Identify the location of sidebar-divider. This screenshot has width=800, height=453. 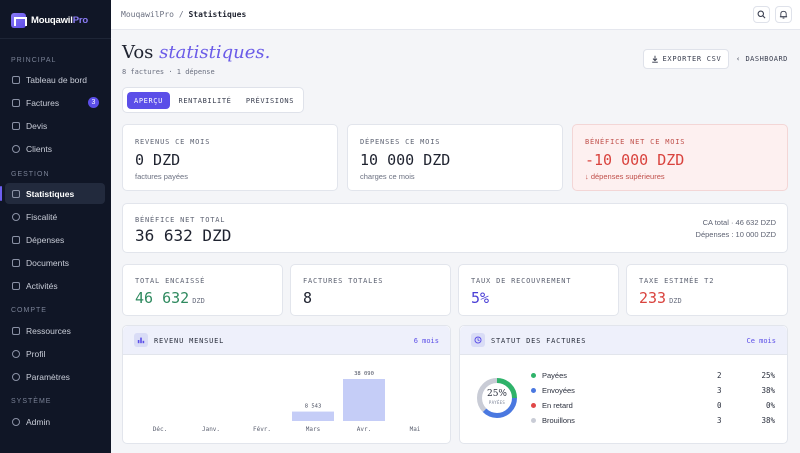
(55, 38).